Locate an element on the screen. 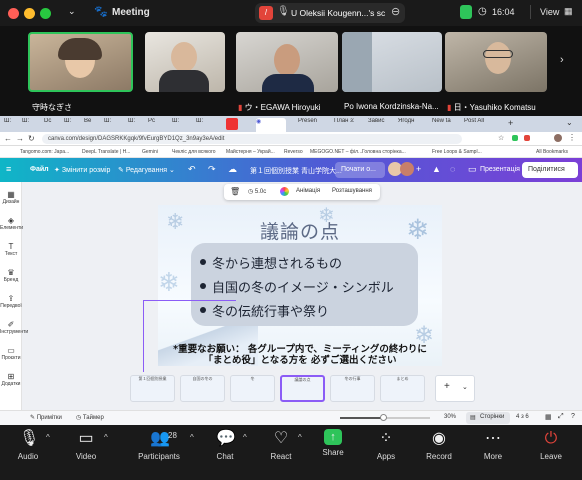 This screenshot has height=480, width=582. participants-button: 👥 Participants is located at coordinates (159, 445).